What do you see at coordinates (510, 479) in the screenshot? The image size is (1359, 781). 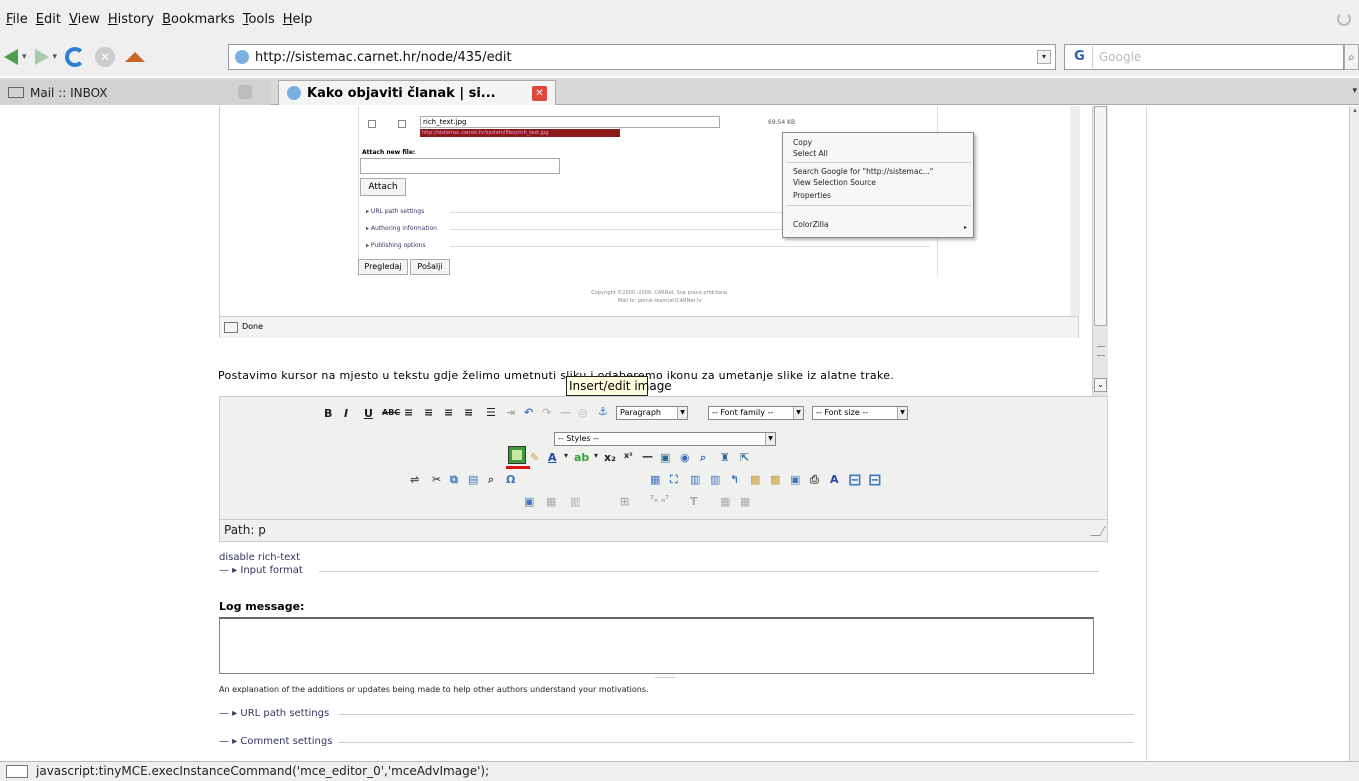 I see `special-char-icon: Ω` at bounding box center [510, 479].